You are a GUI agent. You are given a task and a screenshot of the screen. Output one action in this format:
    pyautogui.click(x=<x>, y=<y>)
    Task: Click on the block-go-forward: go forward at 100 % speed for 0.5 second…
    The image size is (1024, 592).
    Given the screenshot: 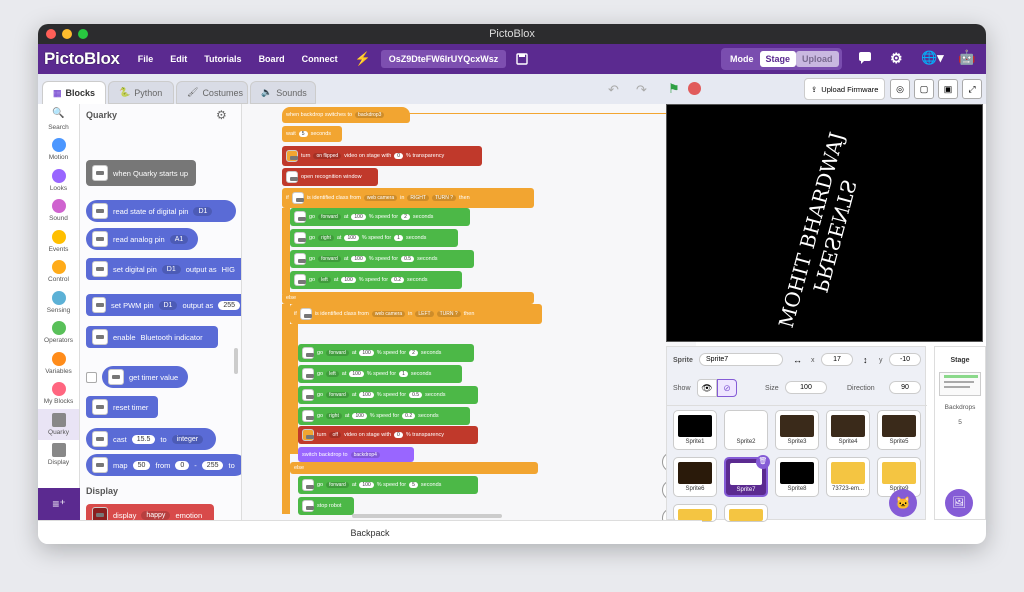 What is the action you would take?
    pyautogui.click(x=382, y=259)
    